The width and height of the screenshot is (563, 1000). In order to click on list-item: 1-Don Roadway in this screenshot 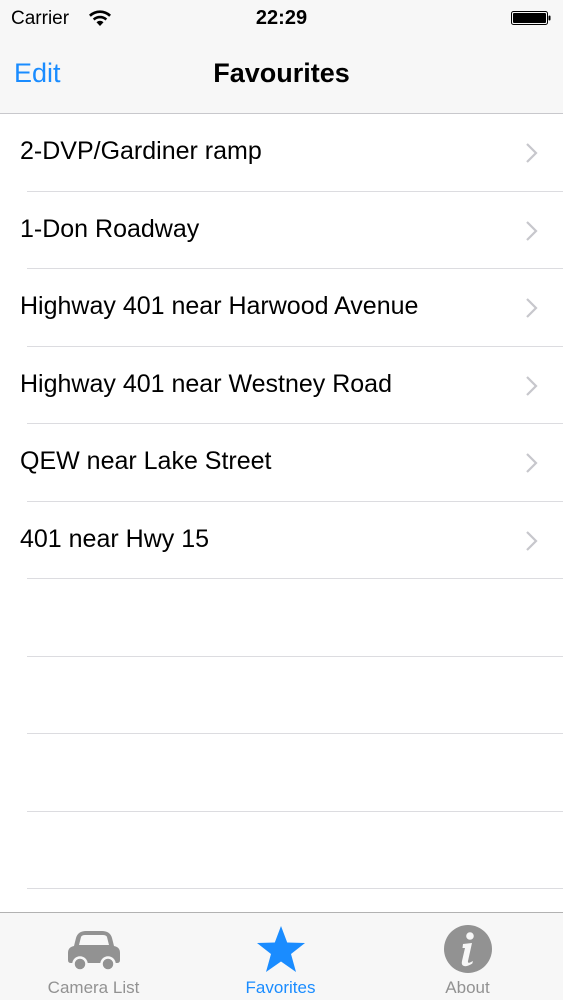, I will do `click(281, 231)`.